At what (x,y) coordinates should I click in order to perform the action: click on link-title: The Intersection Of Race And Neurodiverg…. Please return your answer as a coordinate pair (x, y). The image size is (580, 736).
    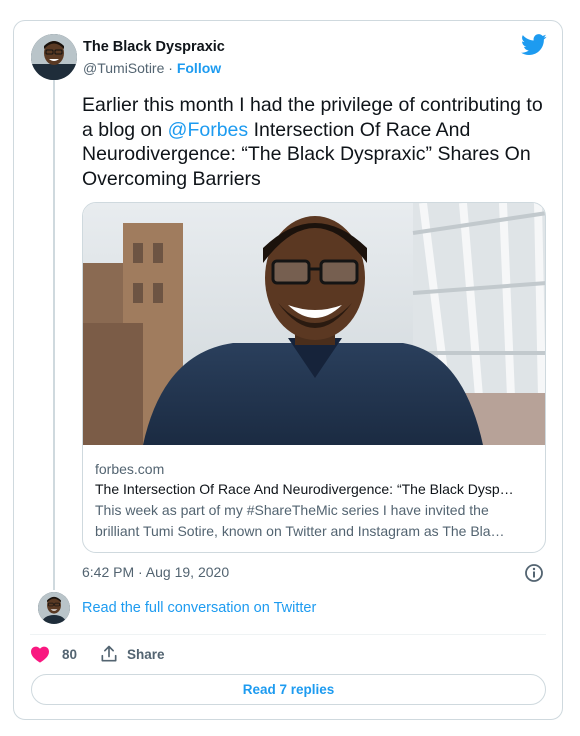
    Looking at the image, I should click on (304, 489).